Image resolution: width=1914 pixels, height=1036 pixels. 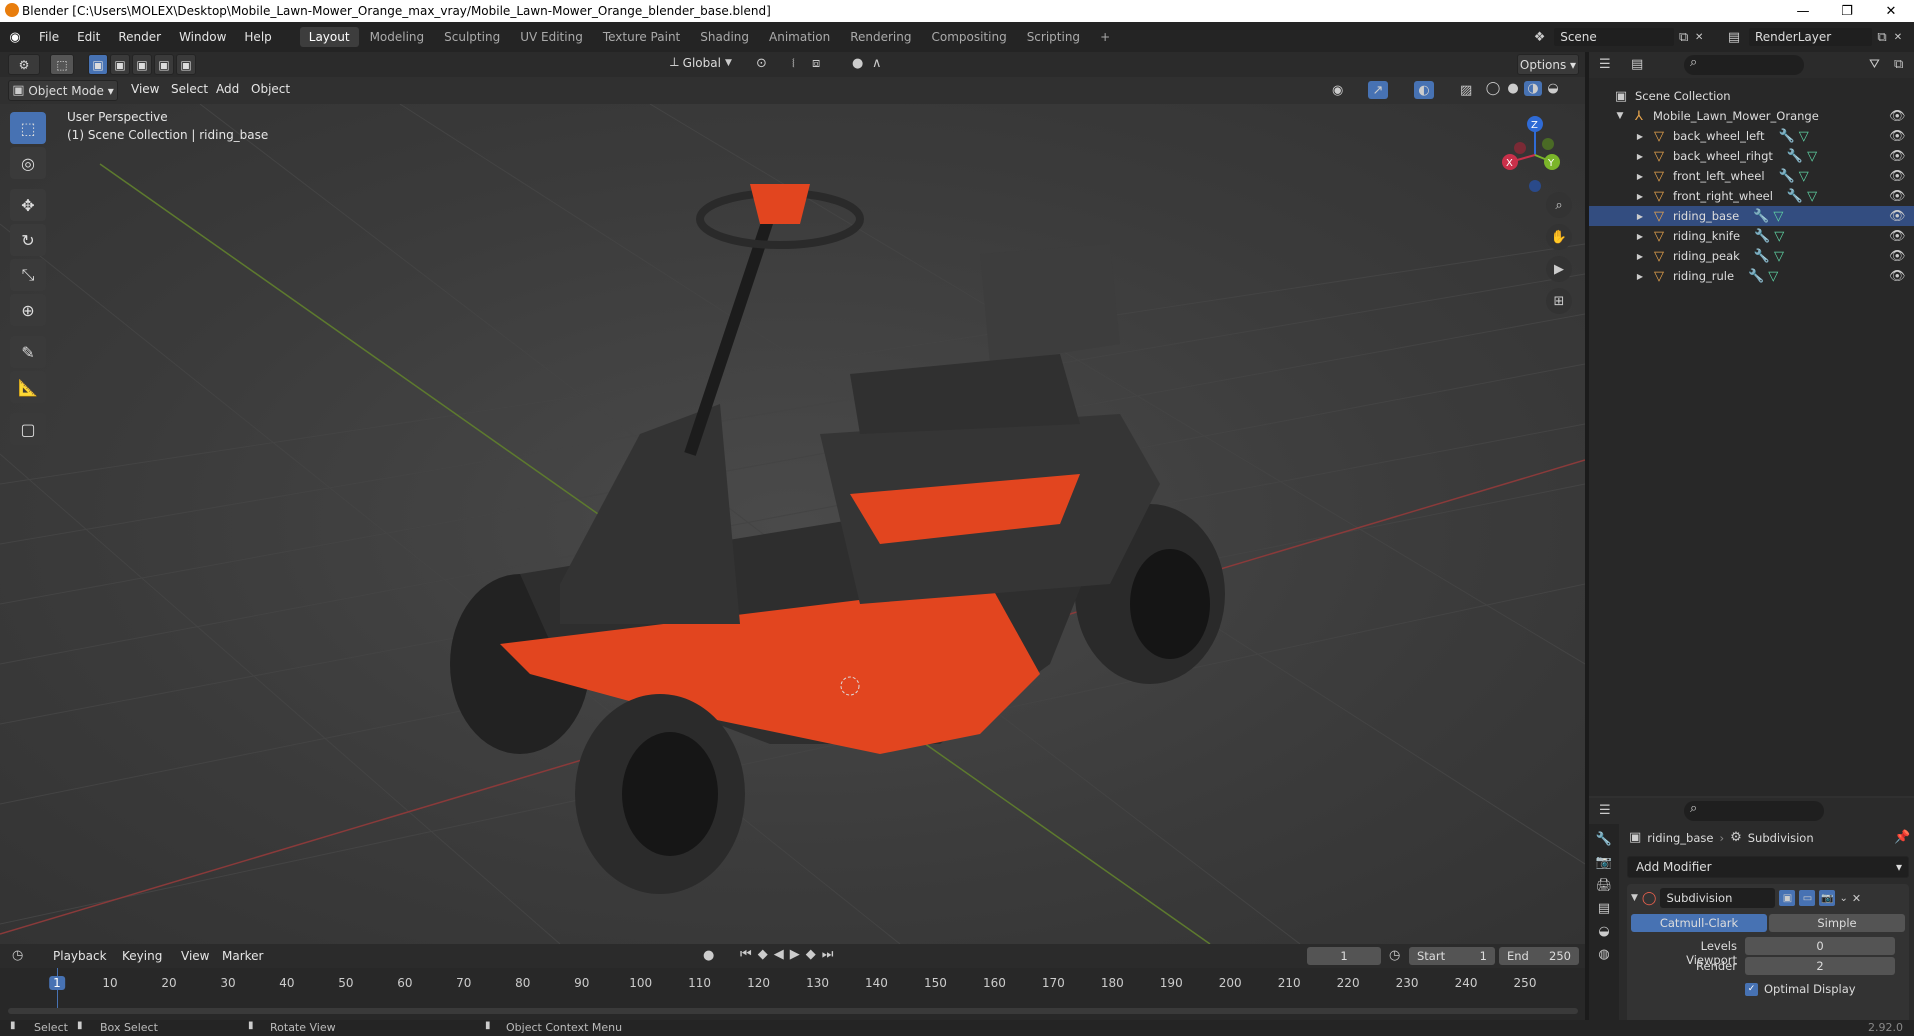 What do you see at coordinates (1604, 885) in the screenshot?
I see `output-tab-icon: 🖨` at bounding box center [1604, 885].